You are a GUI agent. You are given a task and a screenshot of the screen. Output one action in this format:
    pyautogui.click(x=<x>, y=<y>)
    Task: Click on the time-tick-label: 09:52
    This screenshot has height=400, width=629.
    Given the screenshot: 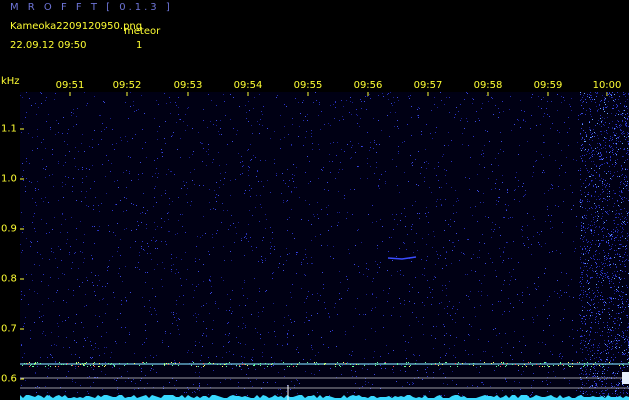 What is the action you would take?
    pyautogui.click(x=127, y=85)
    